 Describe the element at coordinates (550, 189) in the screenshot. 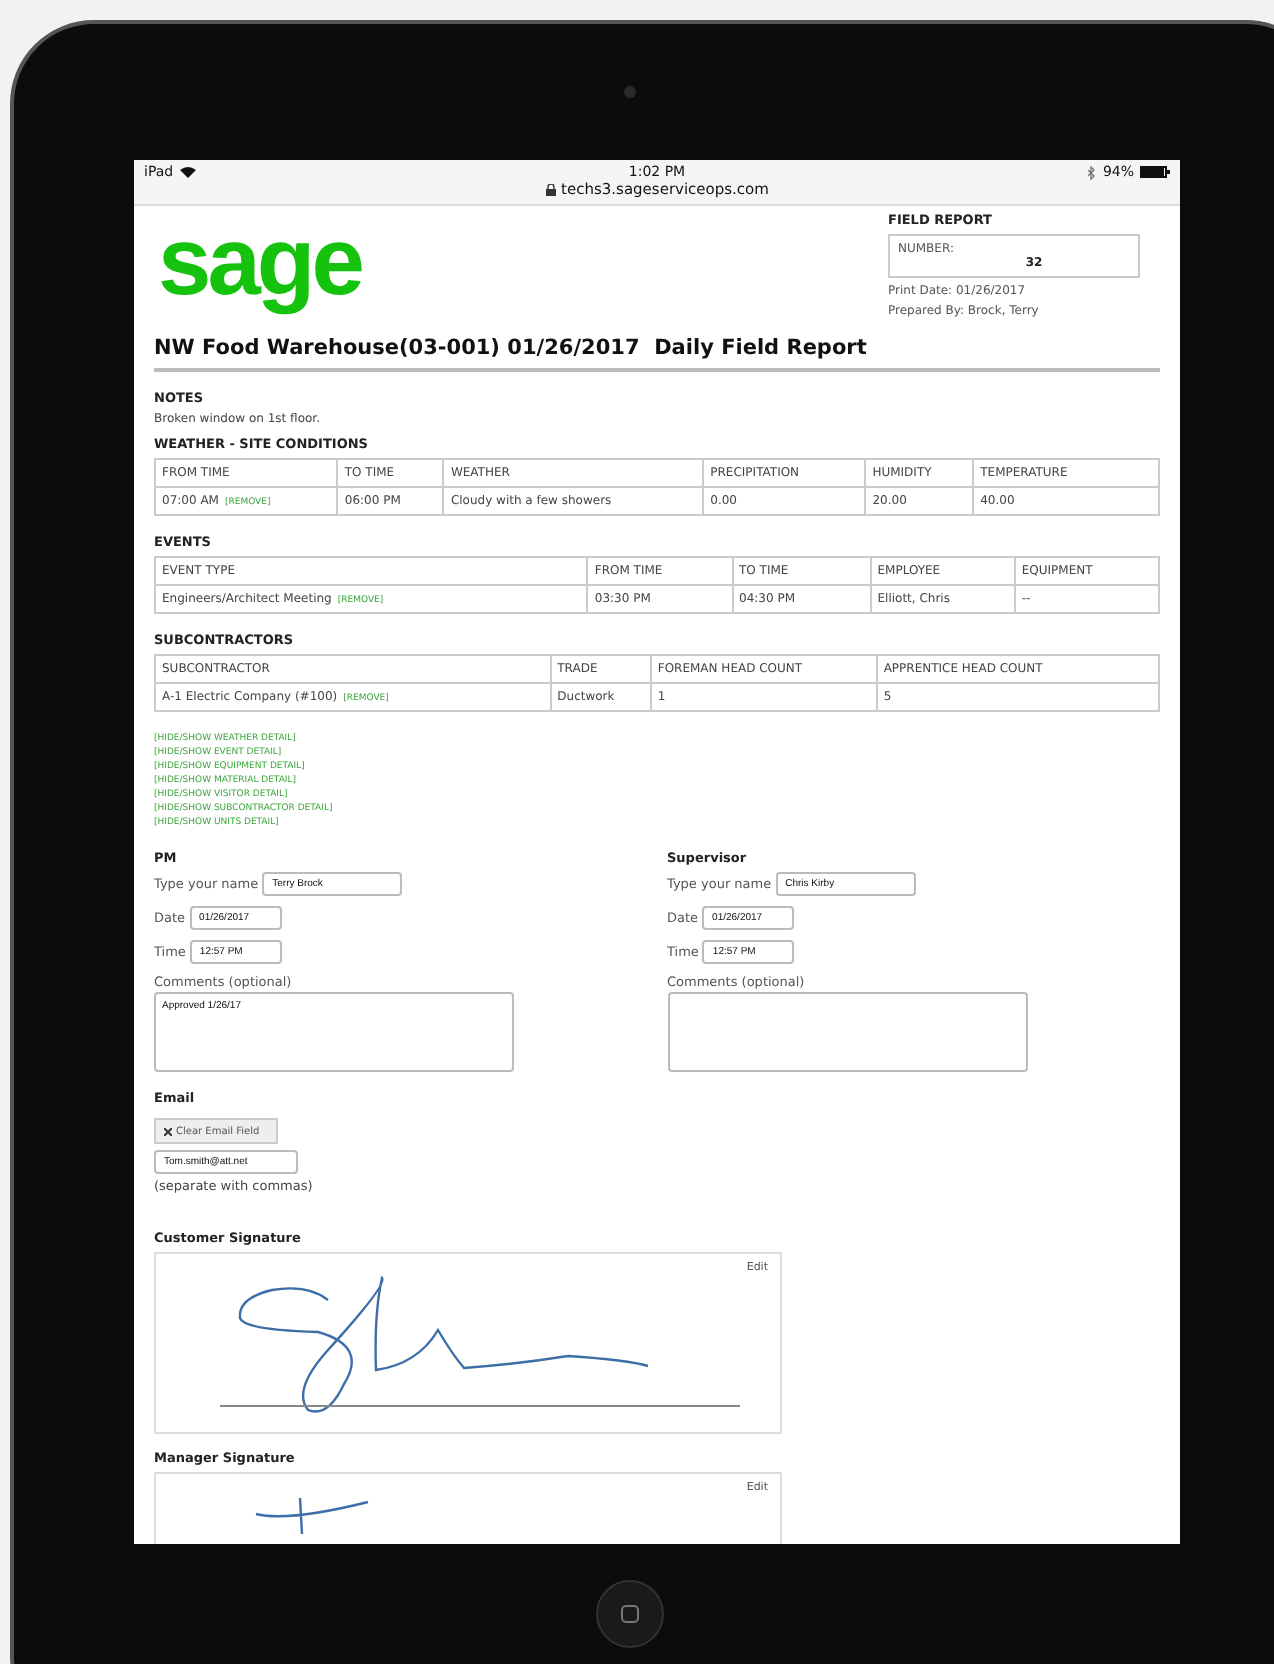

I see `lock-icon` at that location.